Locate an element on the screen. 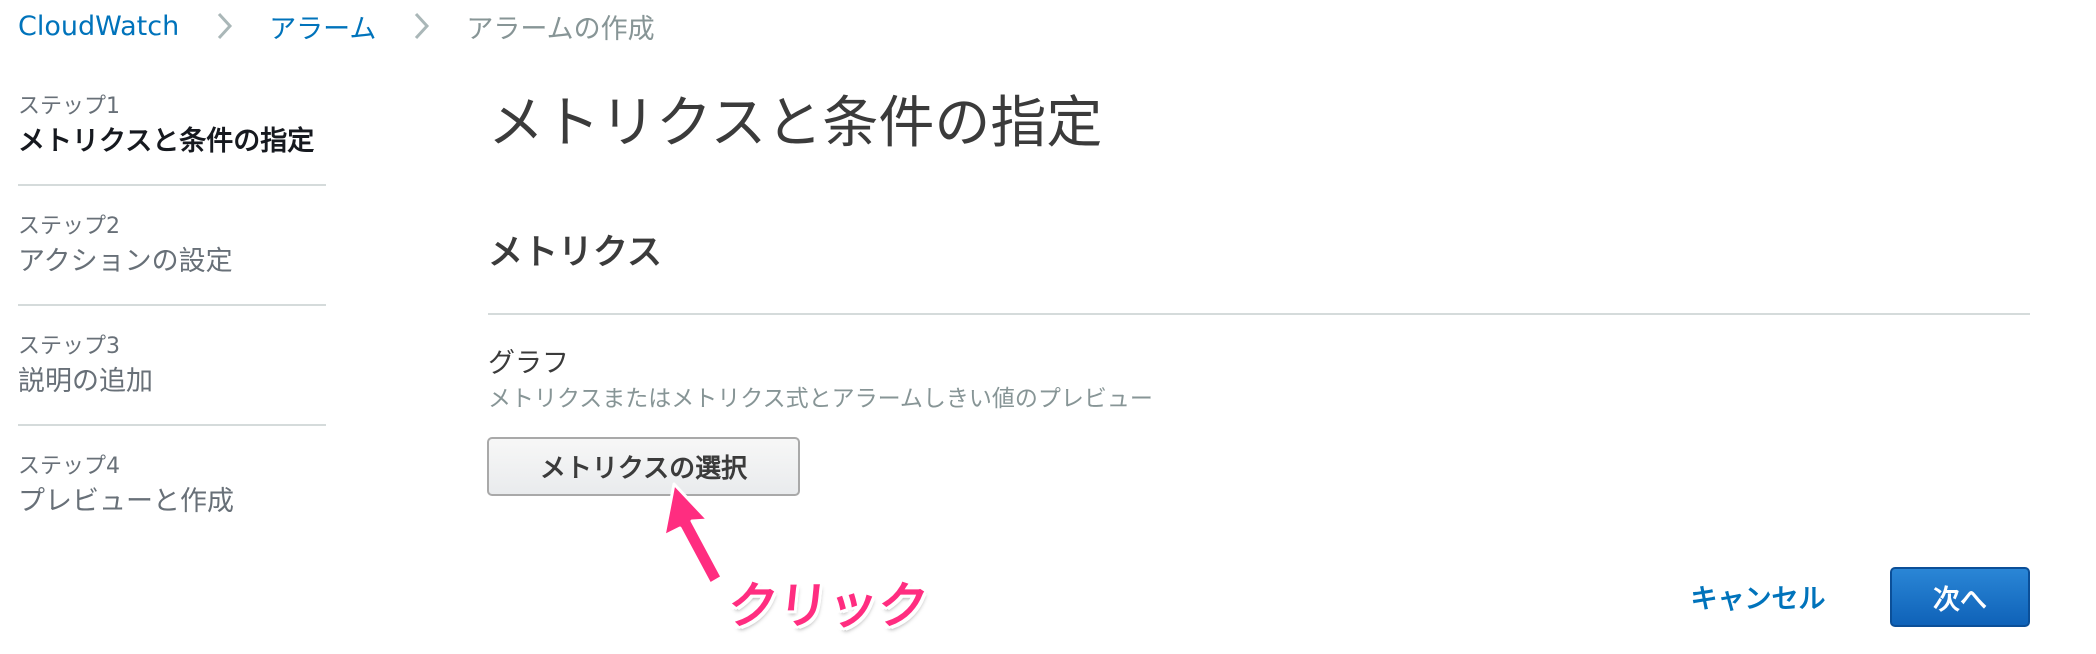  wizard-step-4: ステップ4 プレビューと作成 is located at coordinates (172, 487).